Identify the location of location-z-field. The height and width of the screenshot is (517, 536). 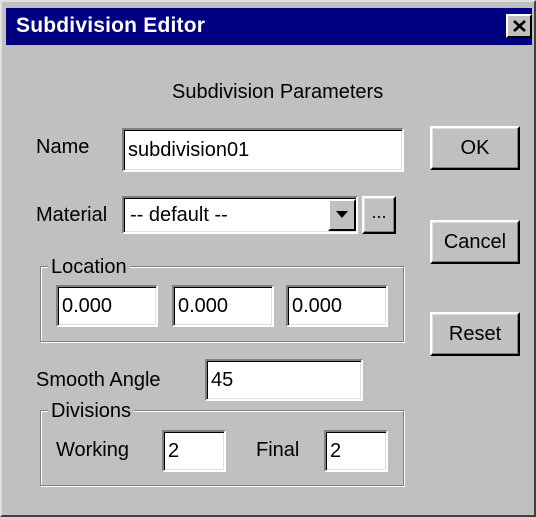
(337, 306).